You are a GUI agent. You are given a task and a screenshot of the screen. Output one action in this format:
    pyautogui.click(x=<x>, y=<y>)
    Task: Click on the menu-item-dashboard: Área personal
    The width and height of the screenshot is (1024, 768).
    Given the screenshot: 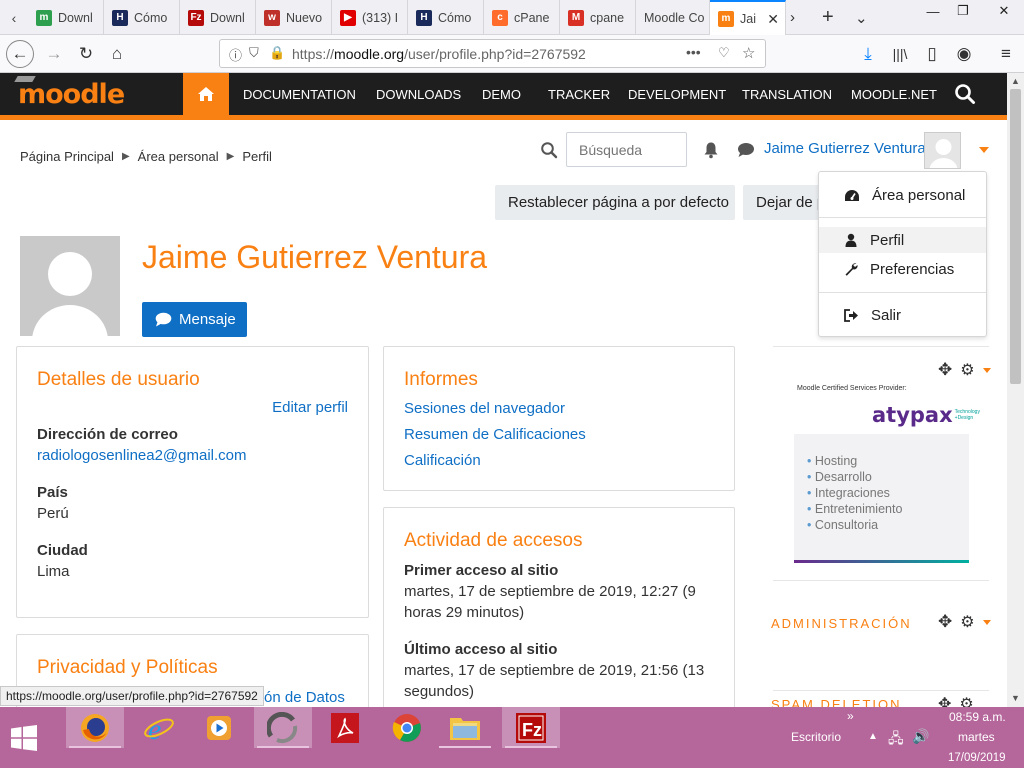 What is the action you would take?
    pyautogui.click(x=902, y=195)
    